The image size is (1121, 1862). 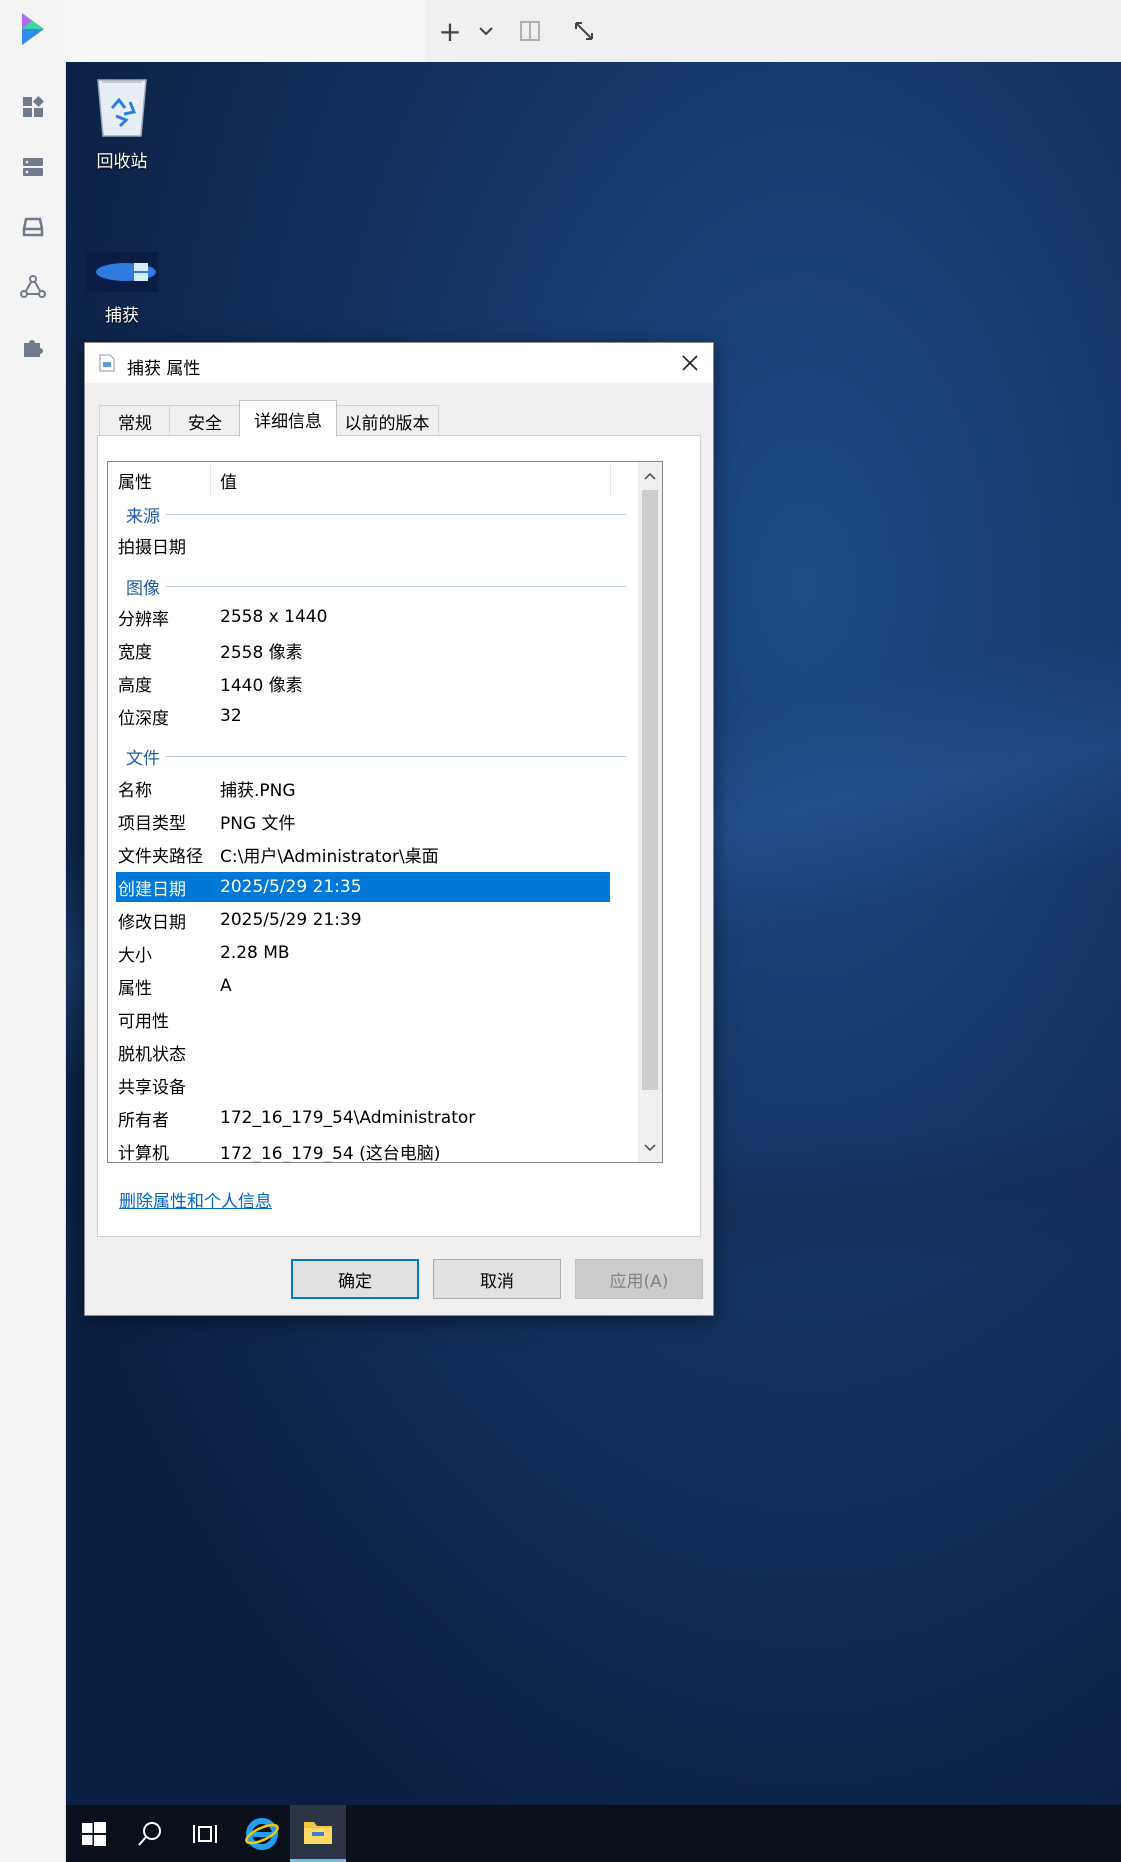 I want to click on tab-details: 详细信息, so click(x=288, y=418).